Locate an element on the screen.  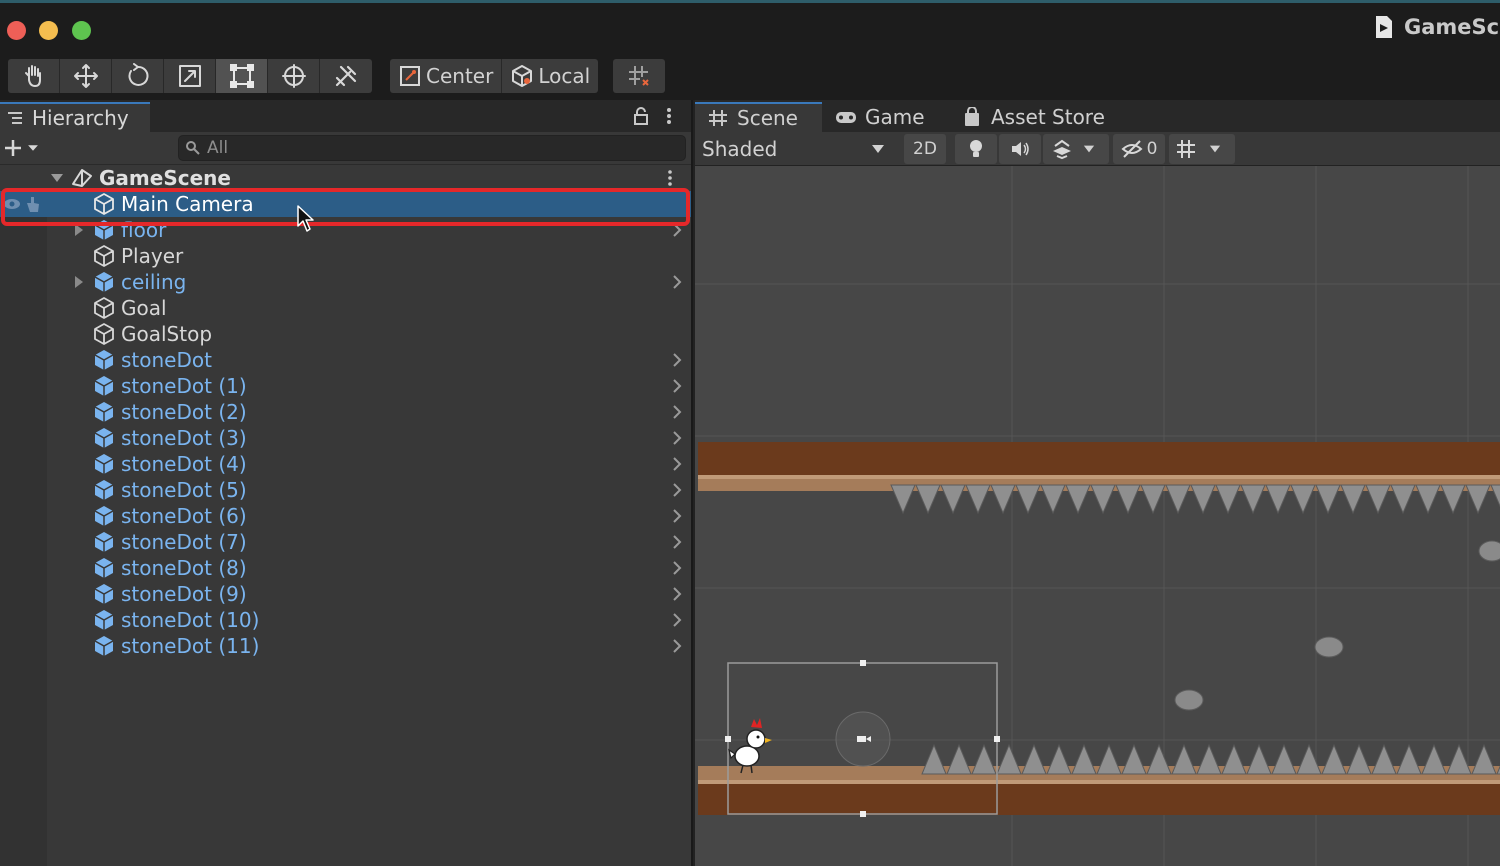
close-window-button is located at coordinates (16, 30).